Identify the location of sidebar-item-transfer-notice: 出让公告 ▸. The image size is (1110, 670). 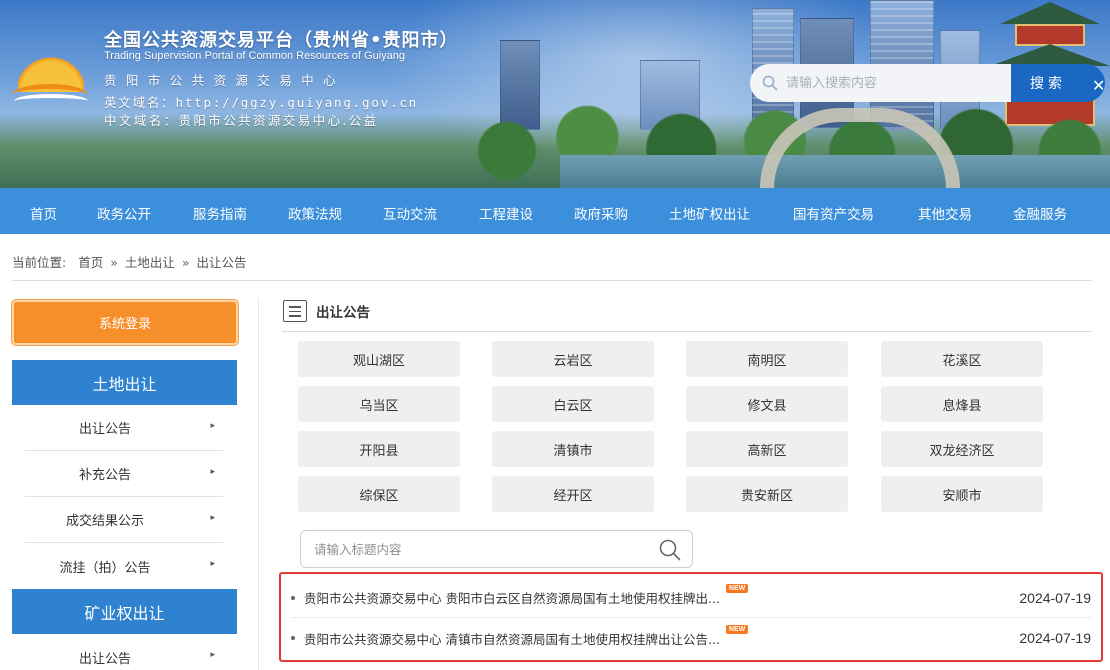
(124, 428).